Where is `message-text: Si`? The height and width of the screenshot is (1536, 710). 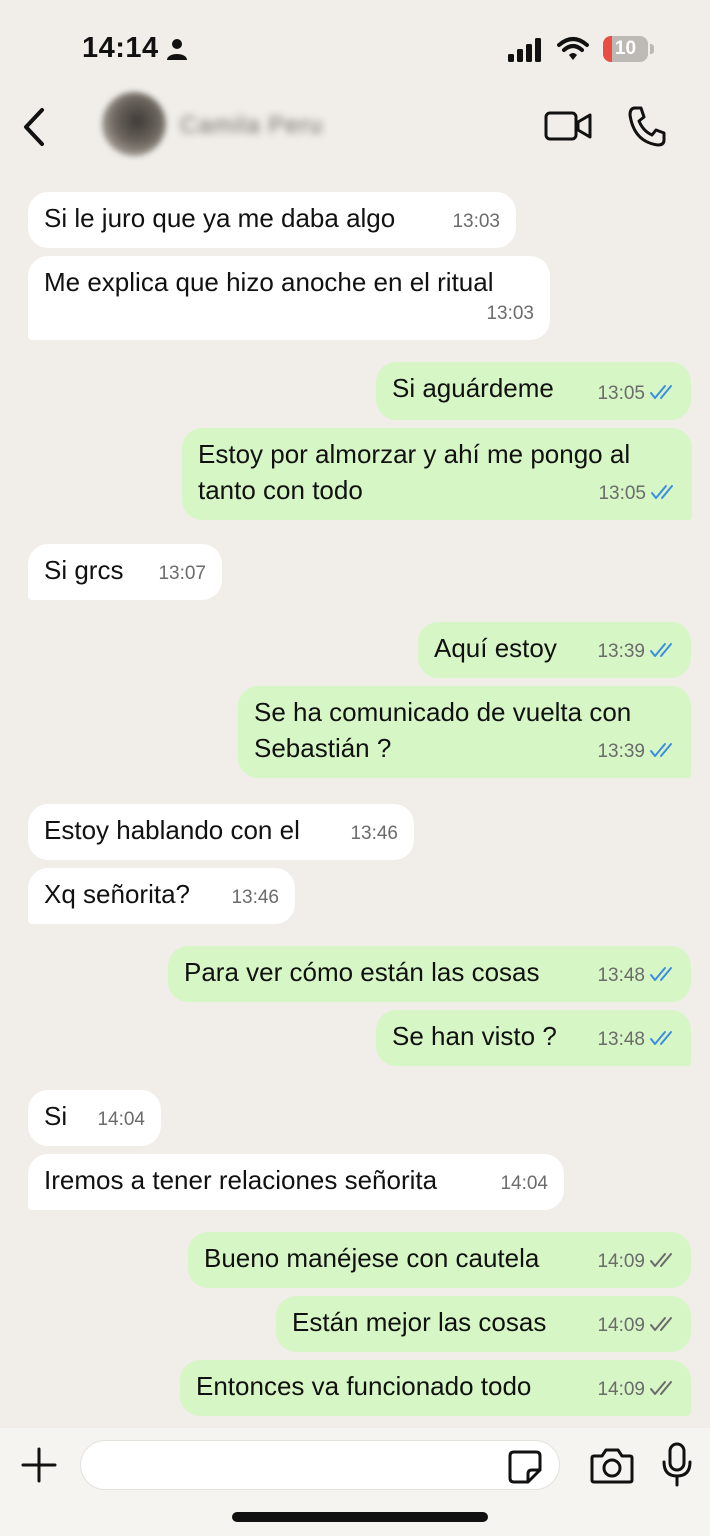 message-text: Si is located at coordinates (56, 1116).